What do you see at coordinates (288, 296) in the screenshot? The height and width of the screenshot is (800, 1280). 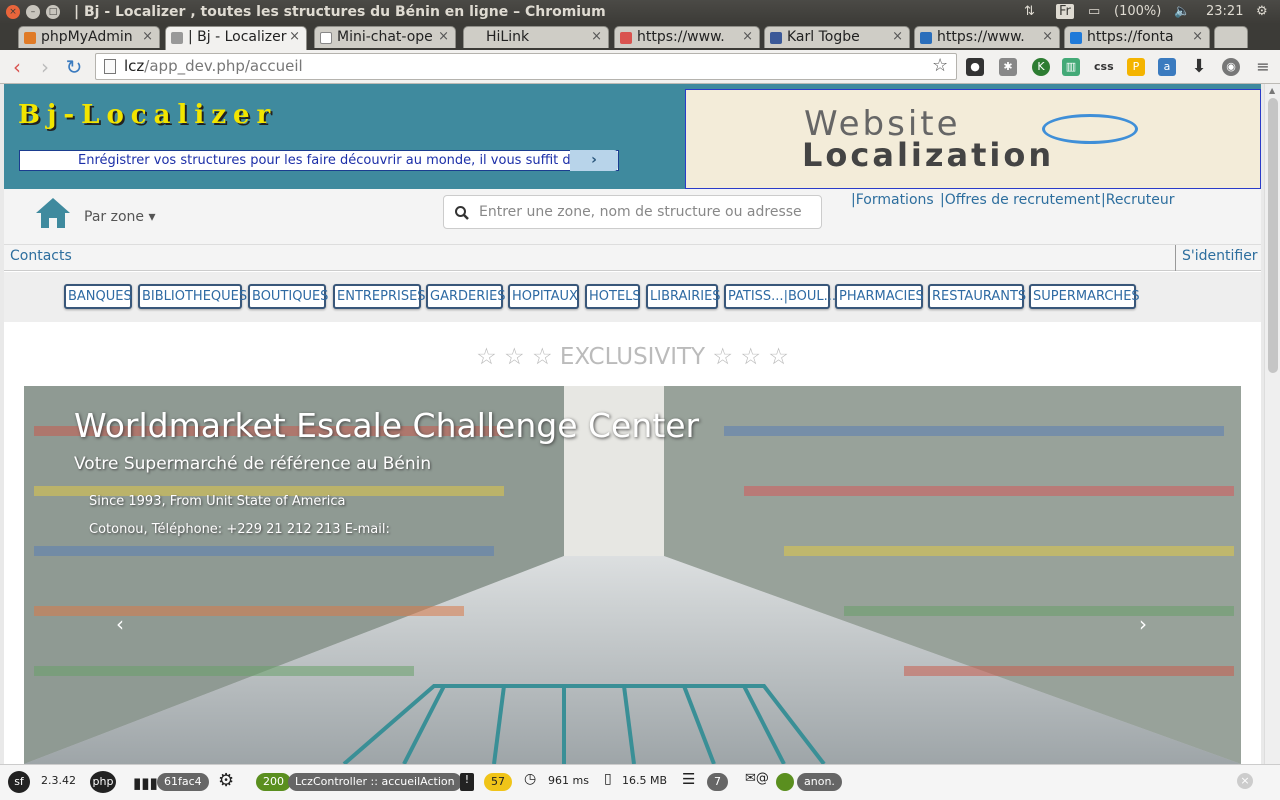 I see `category-boutiques: BOUTIQUES` at bounding box center [288, 296].